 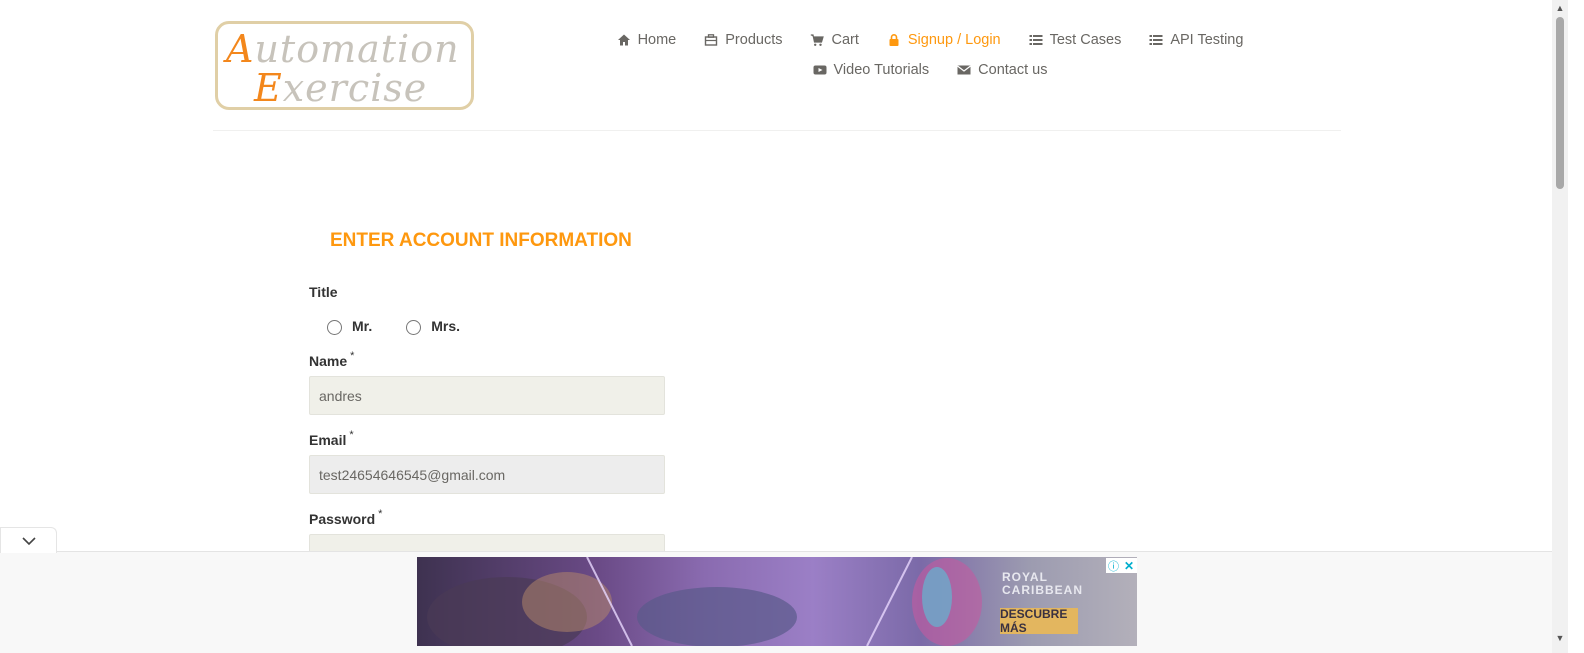 I want to click on title-mr-radio, so click(x=334, y=327).